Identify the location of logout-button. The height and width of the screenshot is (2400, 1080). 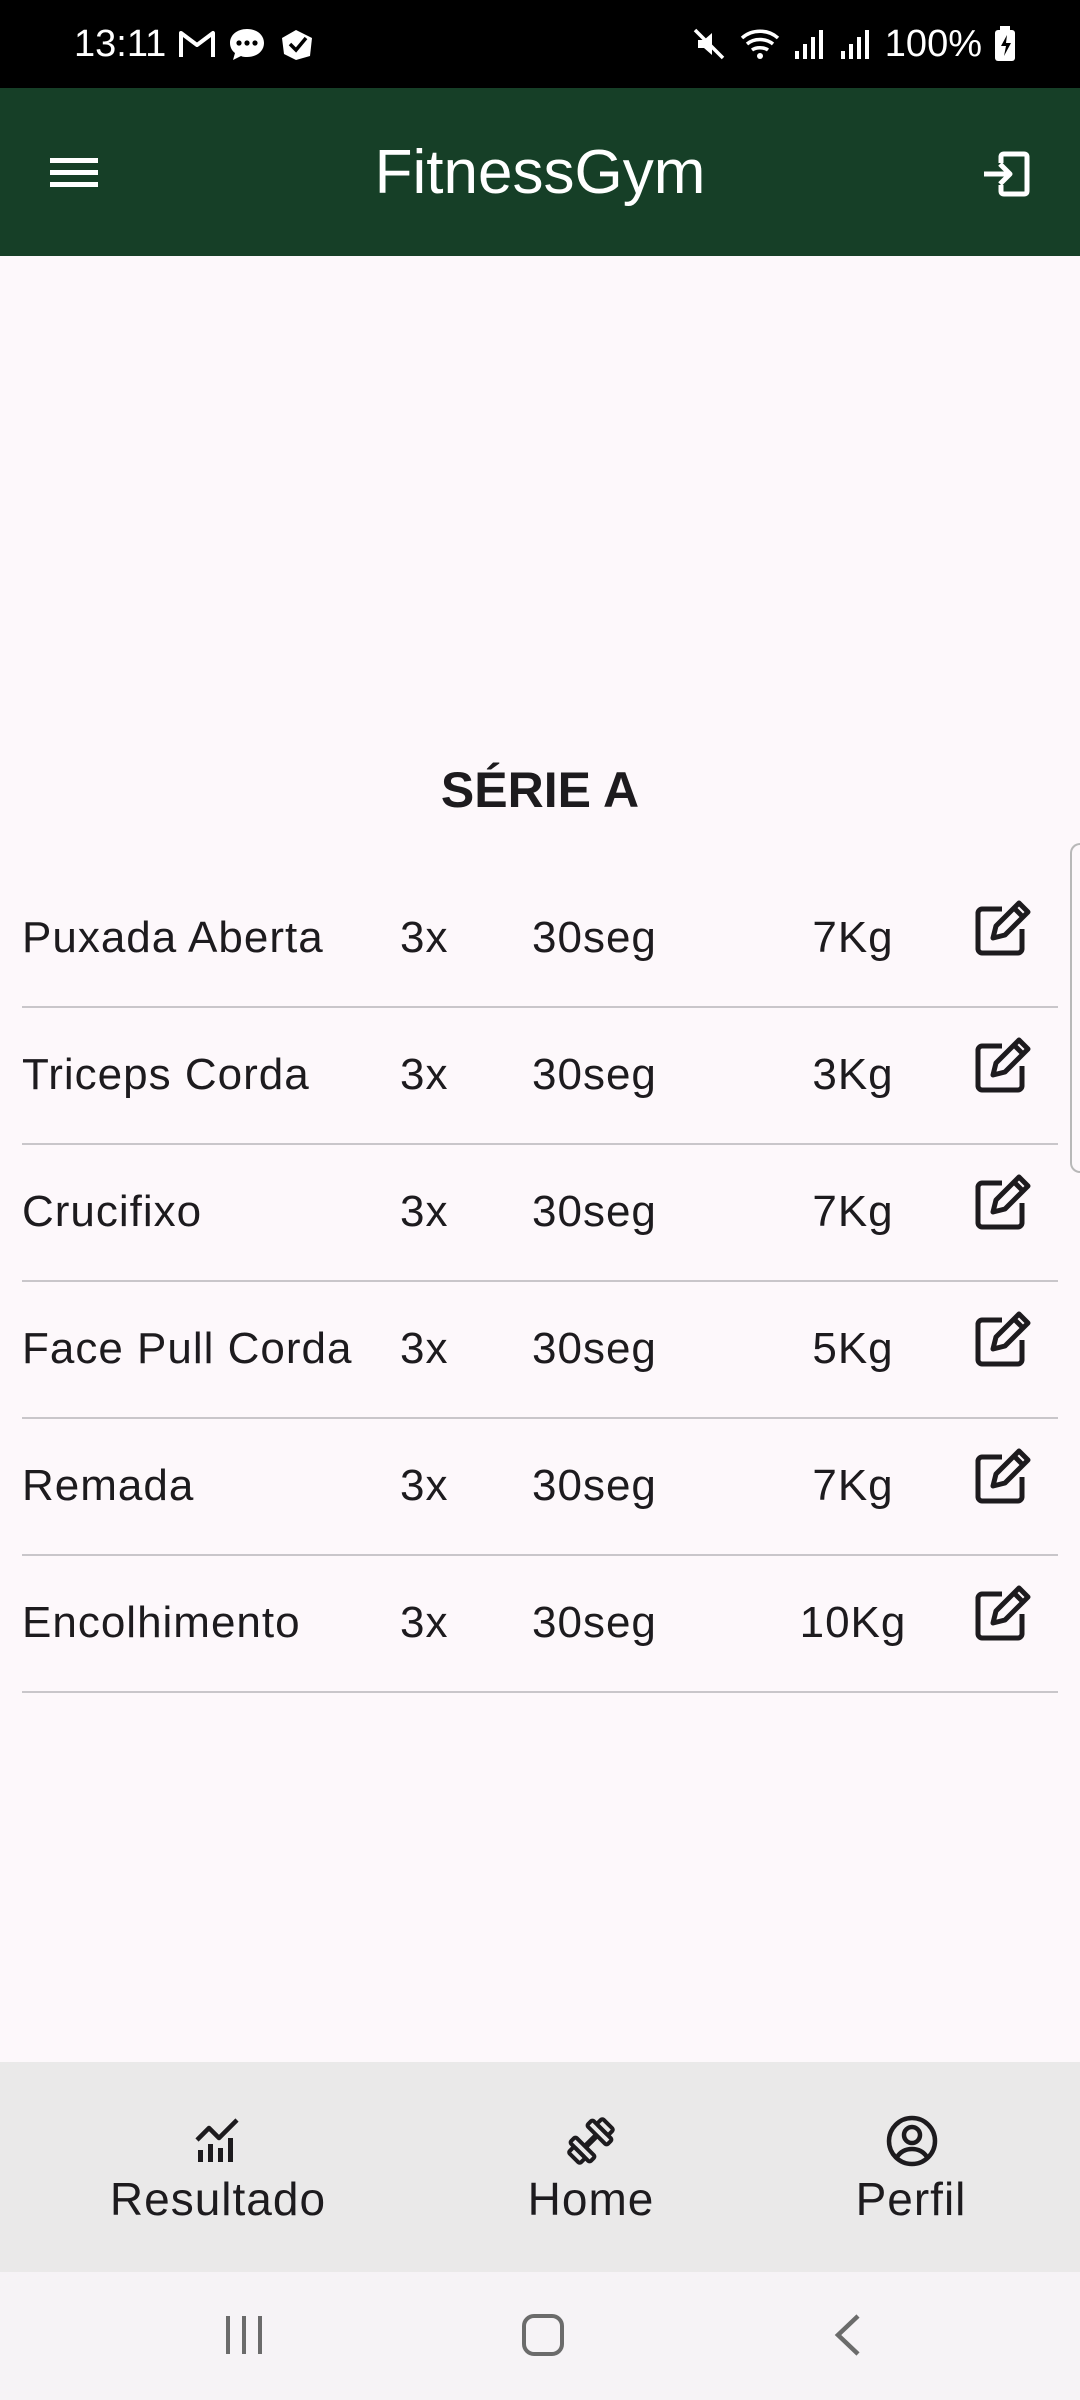
(1006, 174).